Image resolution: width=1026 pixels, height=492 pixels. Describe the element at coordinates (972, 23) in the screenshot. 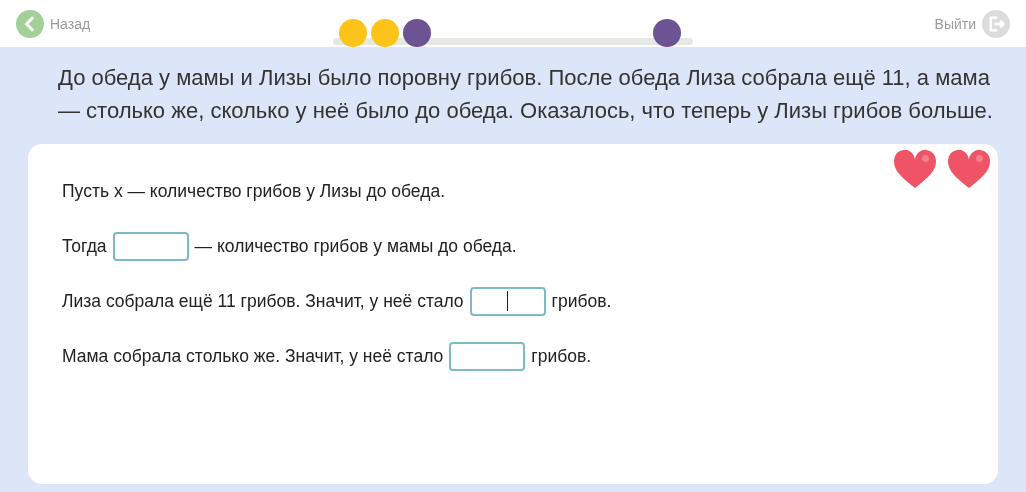

I see `exit-button: Выйти` at that location.